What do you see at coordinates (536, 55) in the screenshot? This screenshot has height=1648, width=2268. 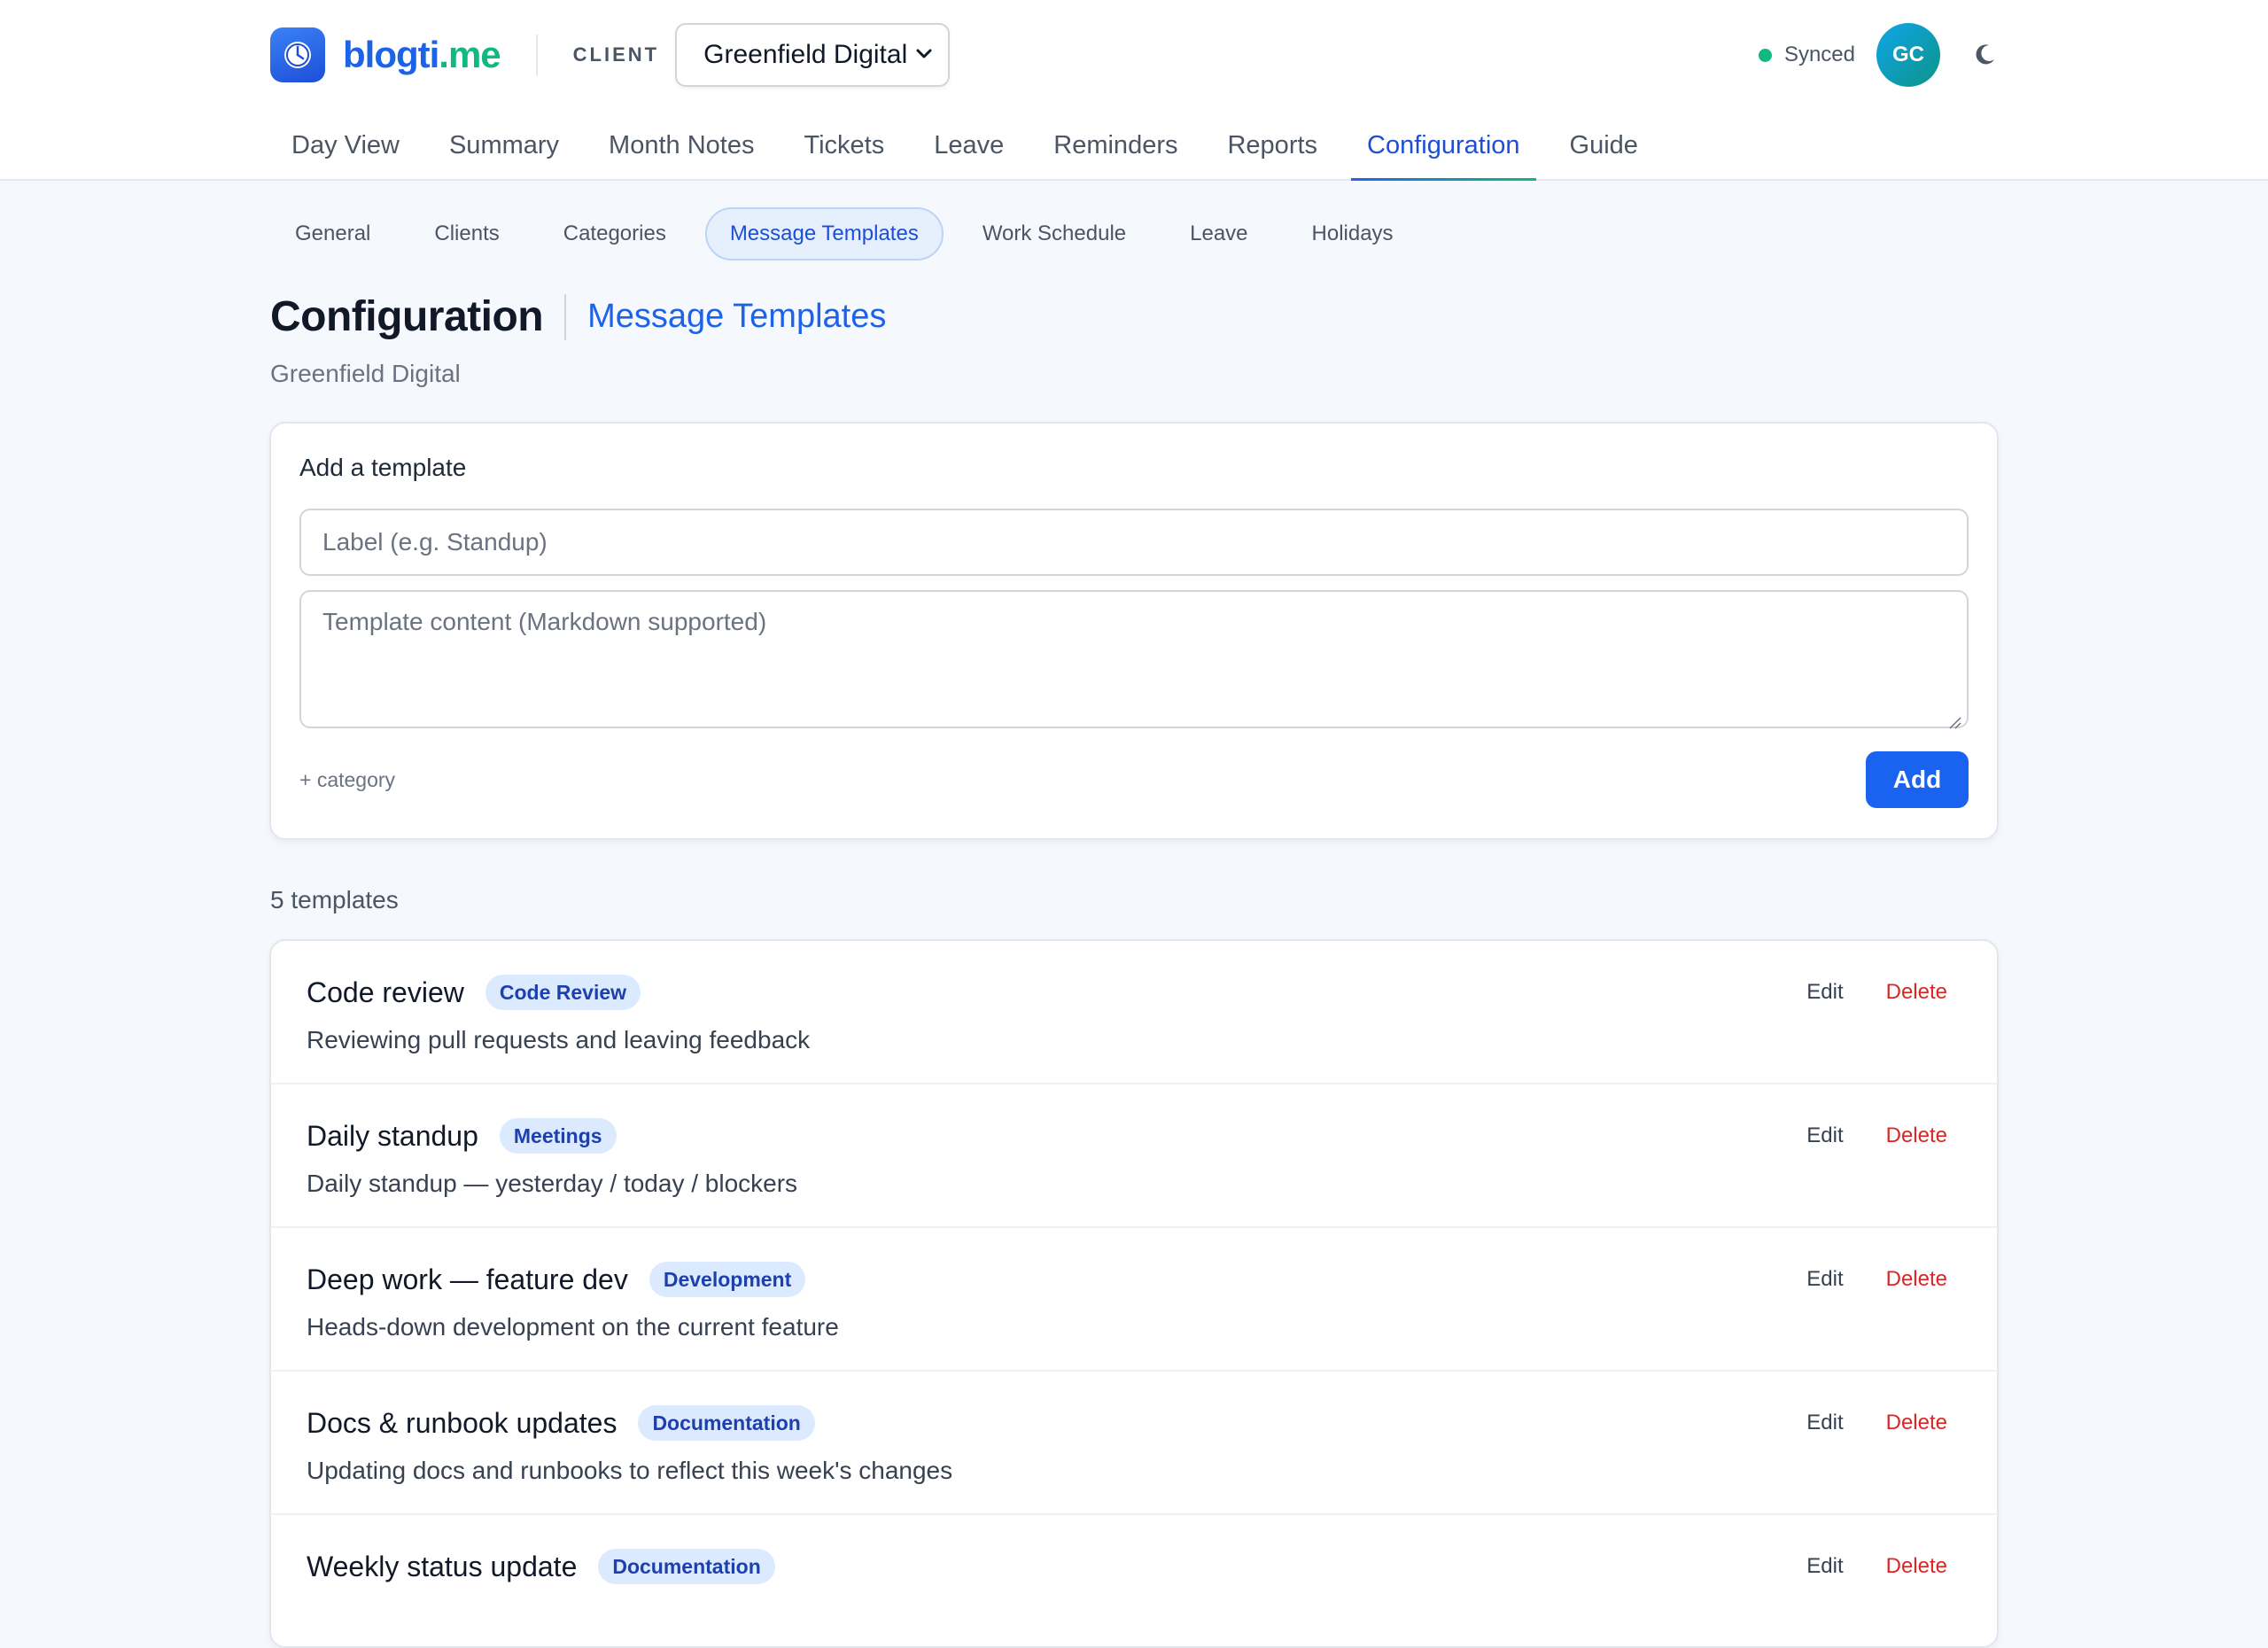 I see `divider` at bounding box center [536, 55].